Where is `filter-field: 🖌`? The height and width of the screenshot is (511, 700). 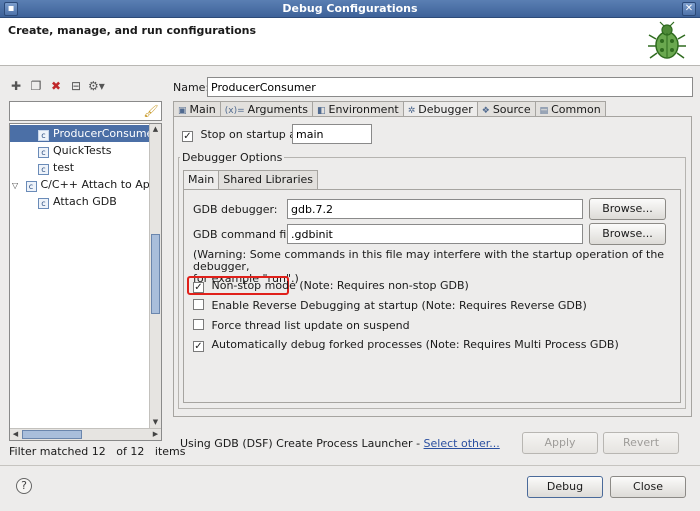 filter-field: 🖌 is located at coordinates (85, 111).